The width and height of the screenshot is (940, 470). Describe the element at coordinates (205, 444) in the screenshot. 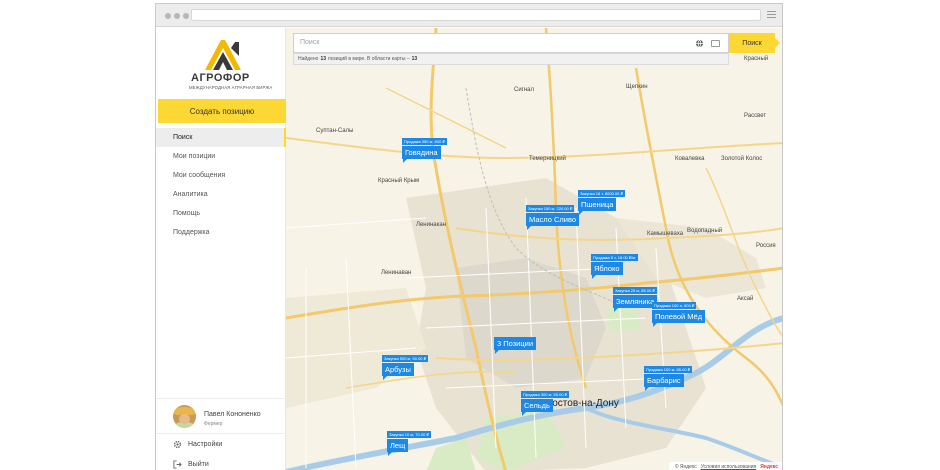

I see `settings-label: Настройки` at that location.